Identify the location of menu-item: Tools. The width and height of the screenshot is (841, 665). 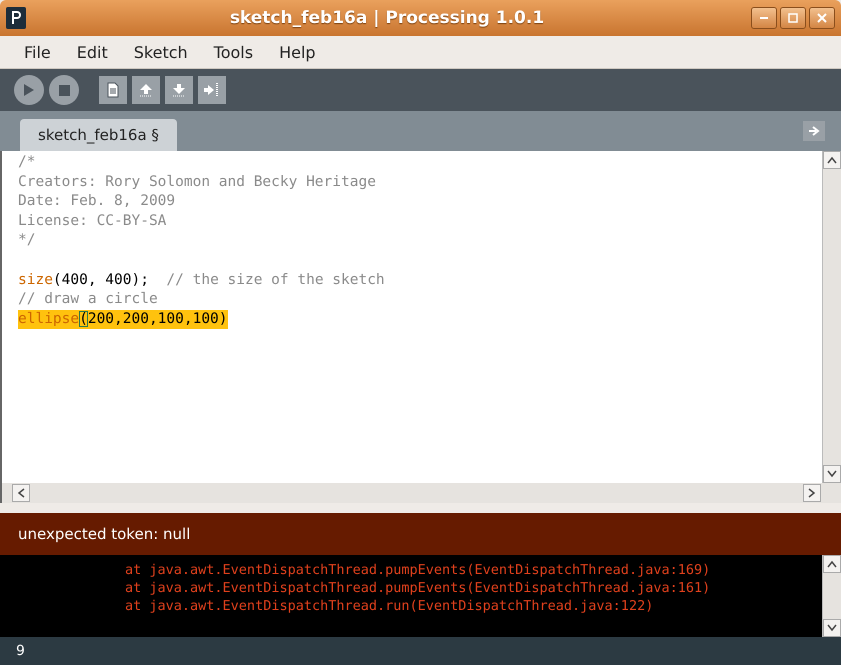
(234, 52).